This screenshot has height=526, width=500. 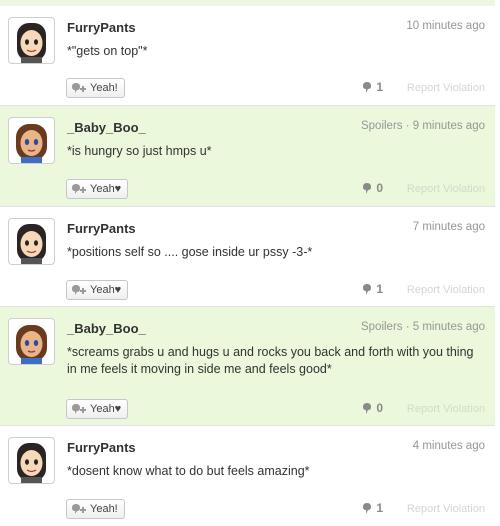 I want to click on timestamp: 4 minutes ago, so click(x=448, y=446).